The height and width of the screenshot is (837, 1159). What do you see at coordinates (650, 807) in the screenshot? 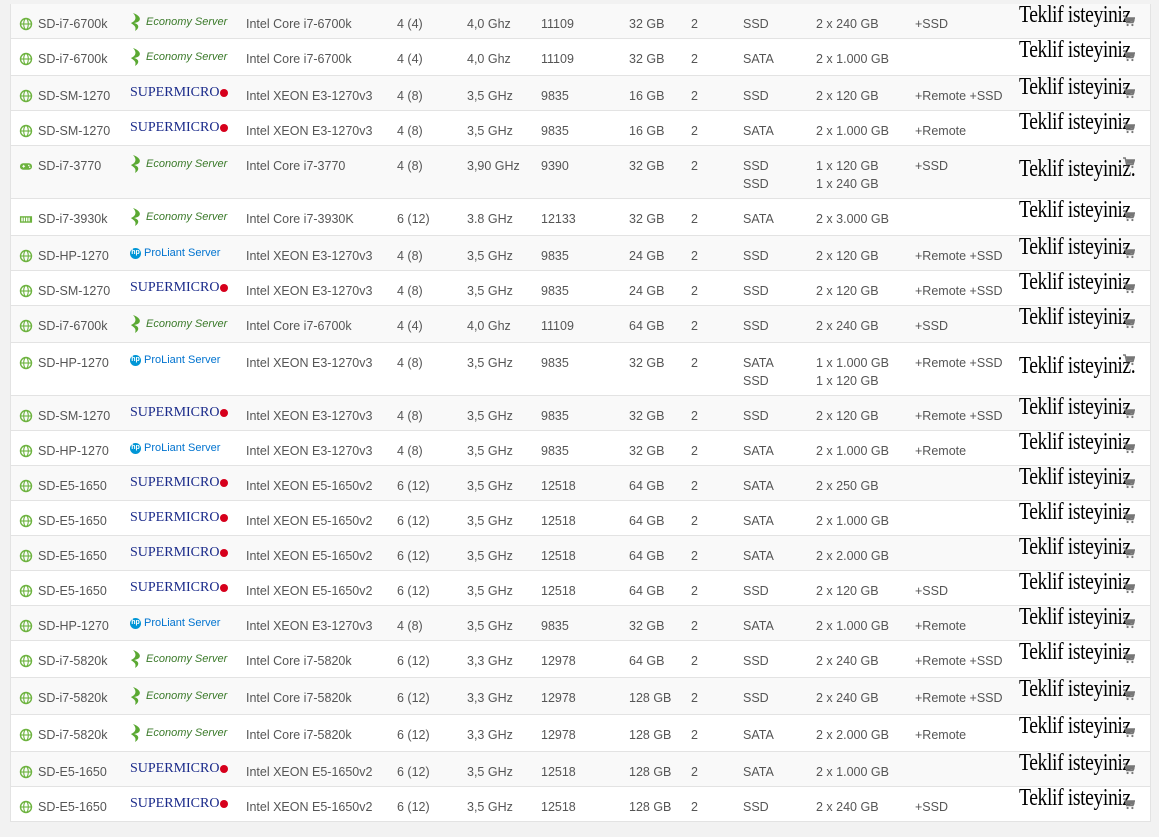
I see `ram-size: 128 GB` at bounding box center [650, 807].